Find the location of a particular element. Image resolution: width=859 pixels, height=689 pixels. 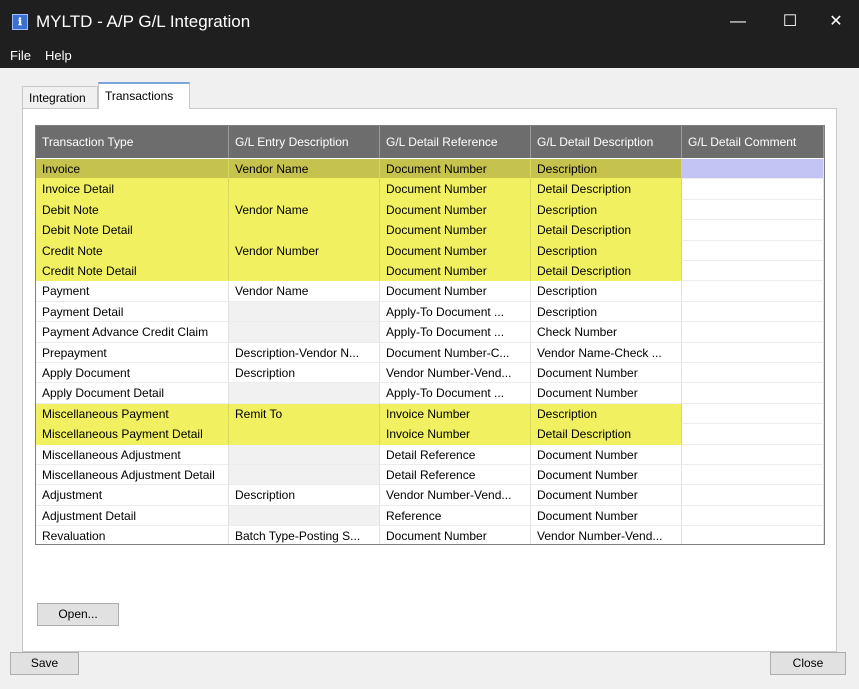

column-header: G/L Detail Description is located at coordinates (606, 142).